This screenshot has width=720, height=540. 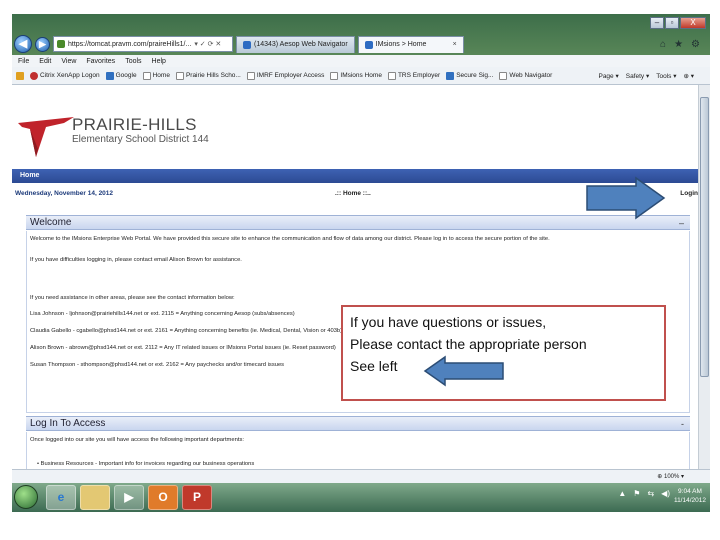 I want to click on tab-imsions-home: IMsions > Home ×, so click(x=410, y=44).